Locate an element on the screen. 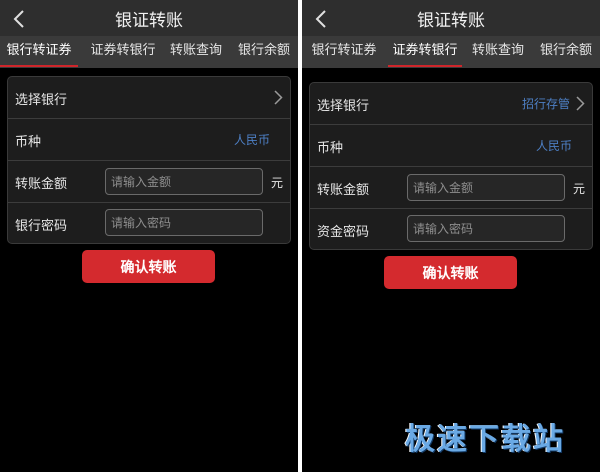  select-bank-row: 选择银行 招行存管 is located at coordinates (451, 104).